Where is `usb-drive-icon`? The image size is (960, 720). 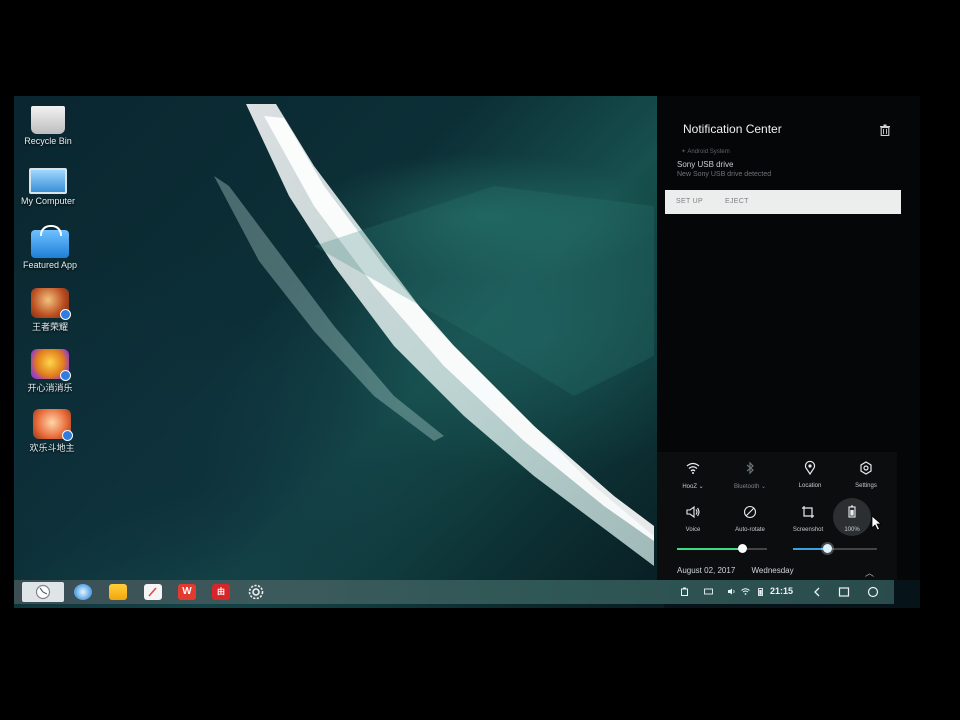 usb-drive-icon is located at coordinates (684, 591).